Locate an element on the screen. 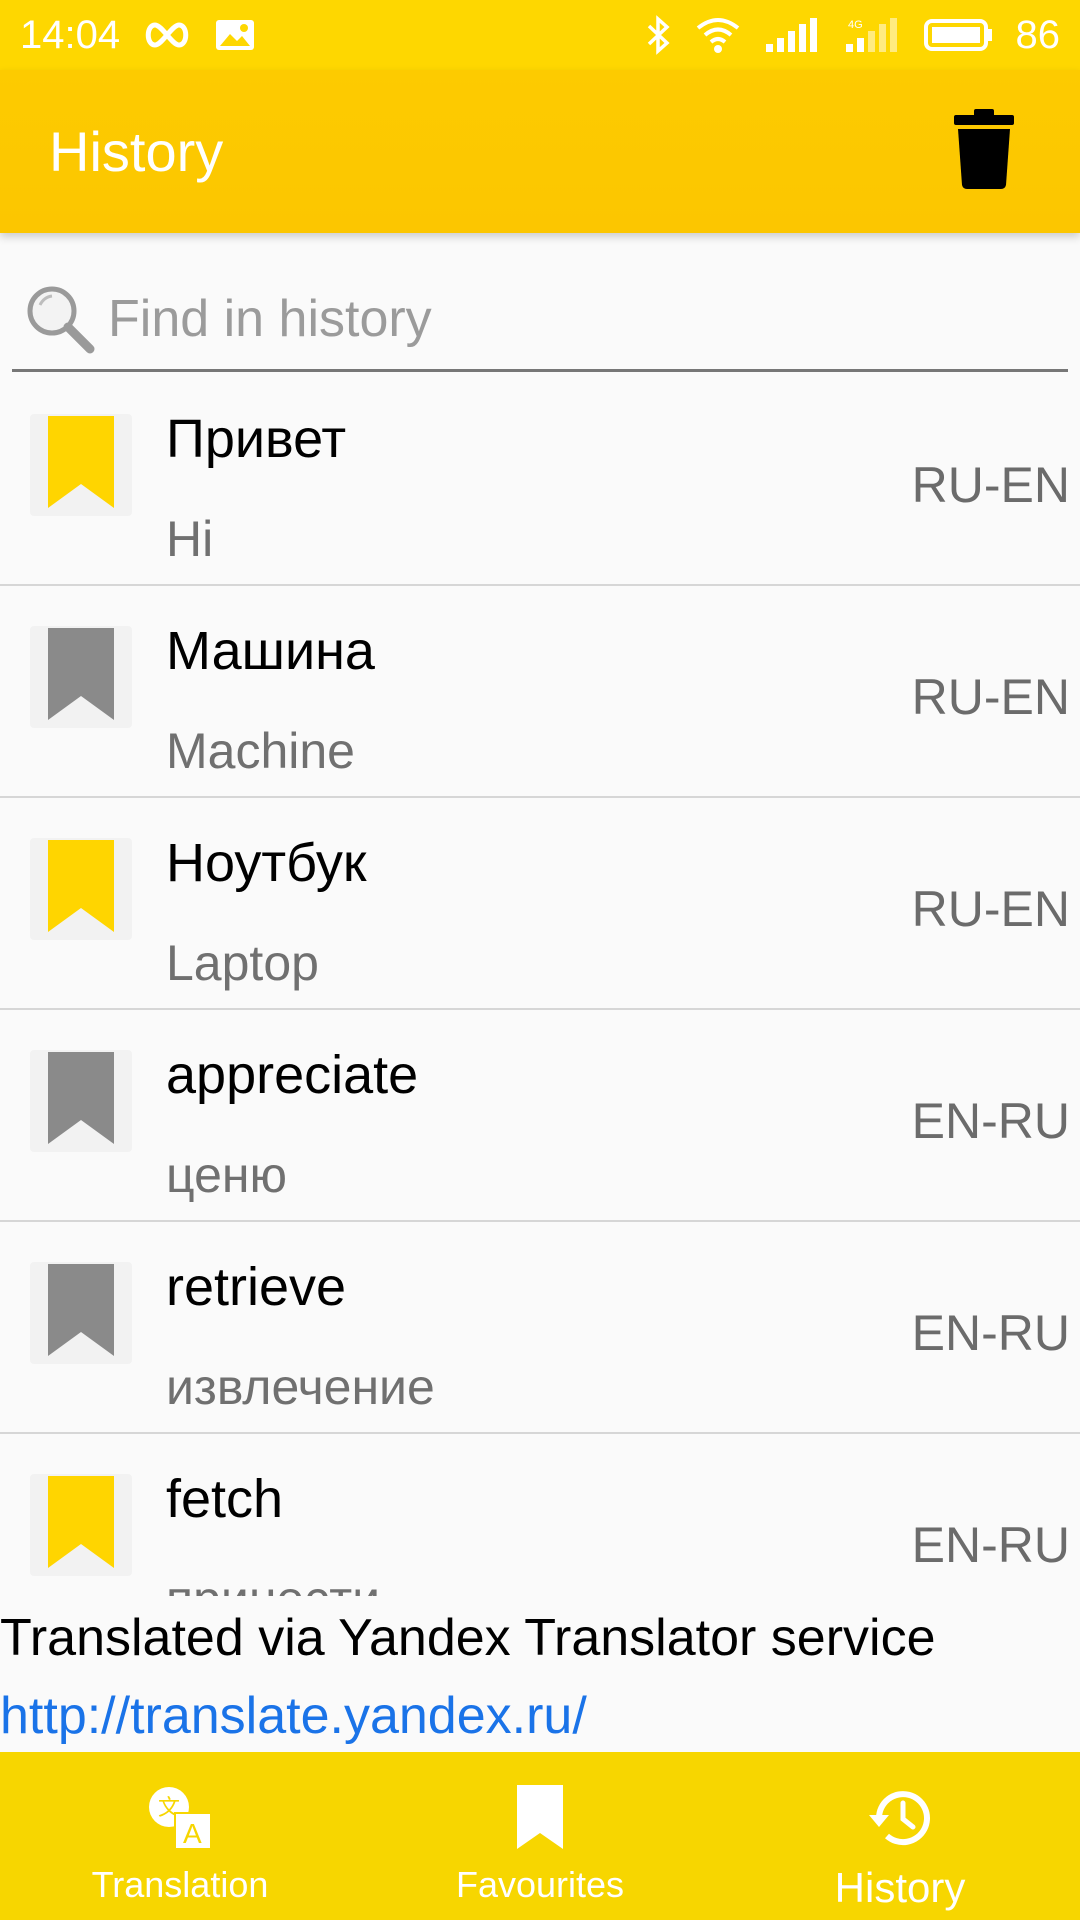 Image resolution: width=1080 pixels, height=1920 pixels. history-item: Ноутбук Laptop RU-EN is located at coordinates (540, 904).